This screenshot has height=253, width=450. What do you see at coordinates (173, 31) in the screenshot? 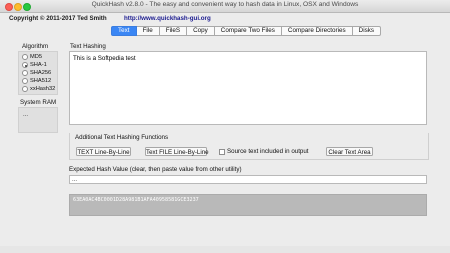
I see `tab-files: FileS` at bounding box center [173, 31].